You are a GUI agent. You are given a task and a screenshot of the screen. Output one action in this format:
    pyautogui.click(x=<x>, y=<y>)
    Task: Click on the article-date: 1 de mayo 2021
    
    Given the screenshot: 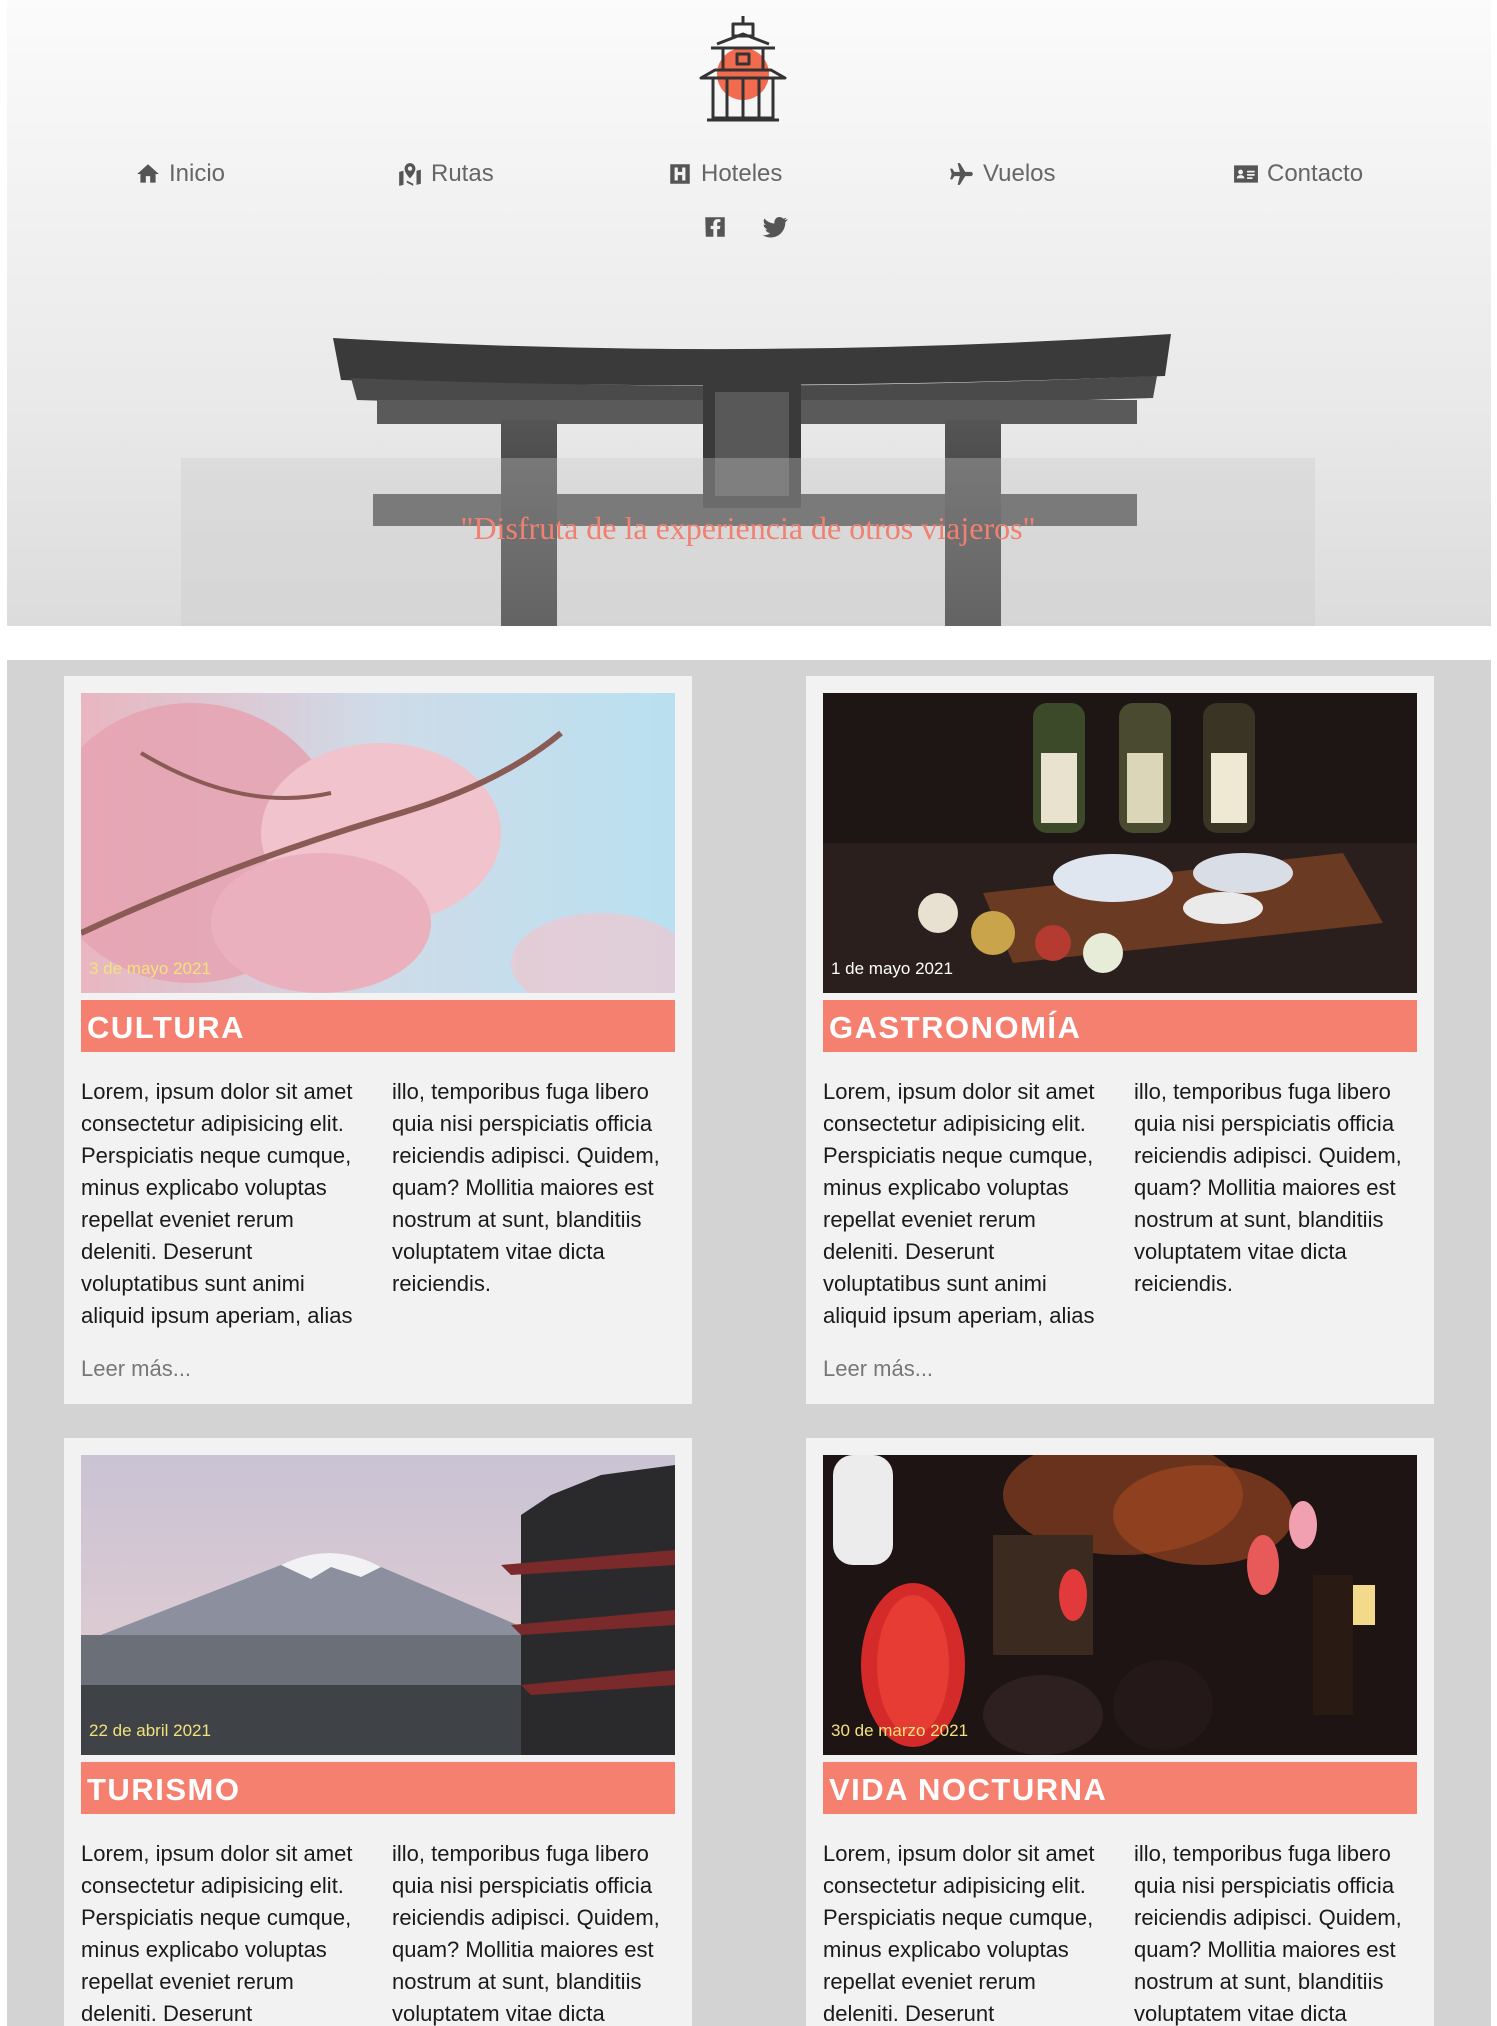 What is the action you would take?
    pyautogui.click(x=892, y=968)
    